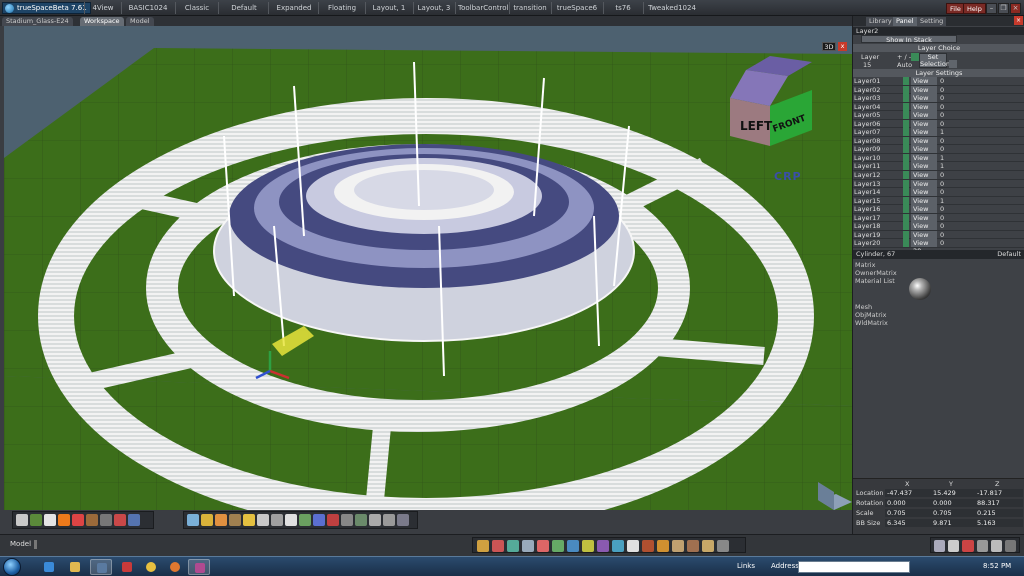  I want to click on layer-row: Layer04 View 040, so click(938, 110).